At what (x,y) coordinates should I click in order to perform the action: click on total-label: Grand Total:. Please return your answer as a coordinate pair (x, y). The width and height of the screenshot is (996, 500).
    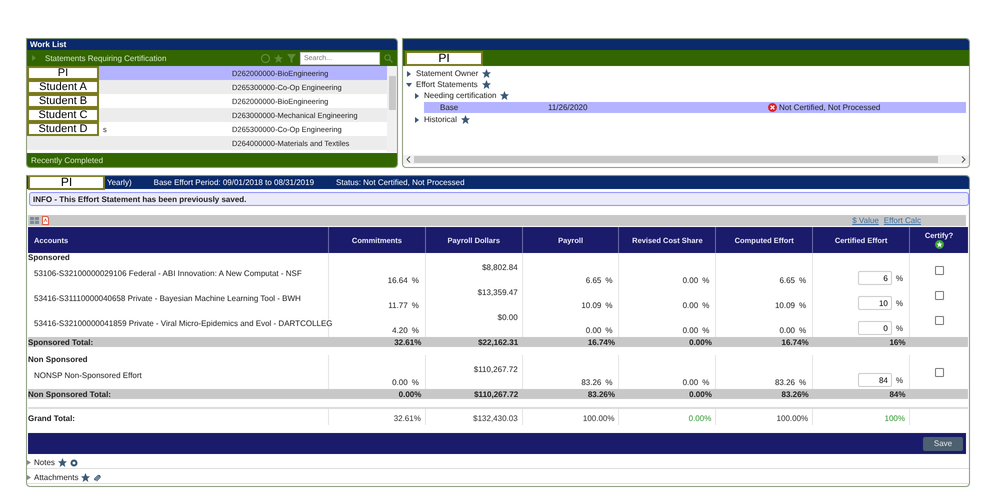
    Looking at the image, I should click on (51, 418).